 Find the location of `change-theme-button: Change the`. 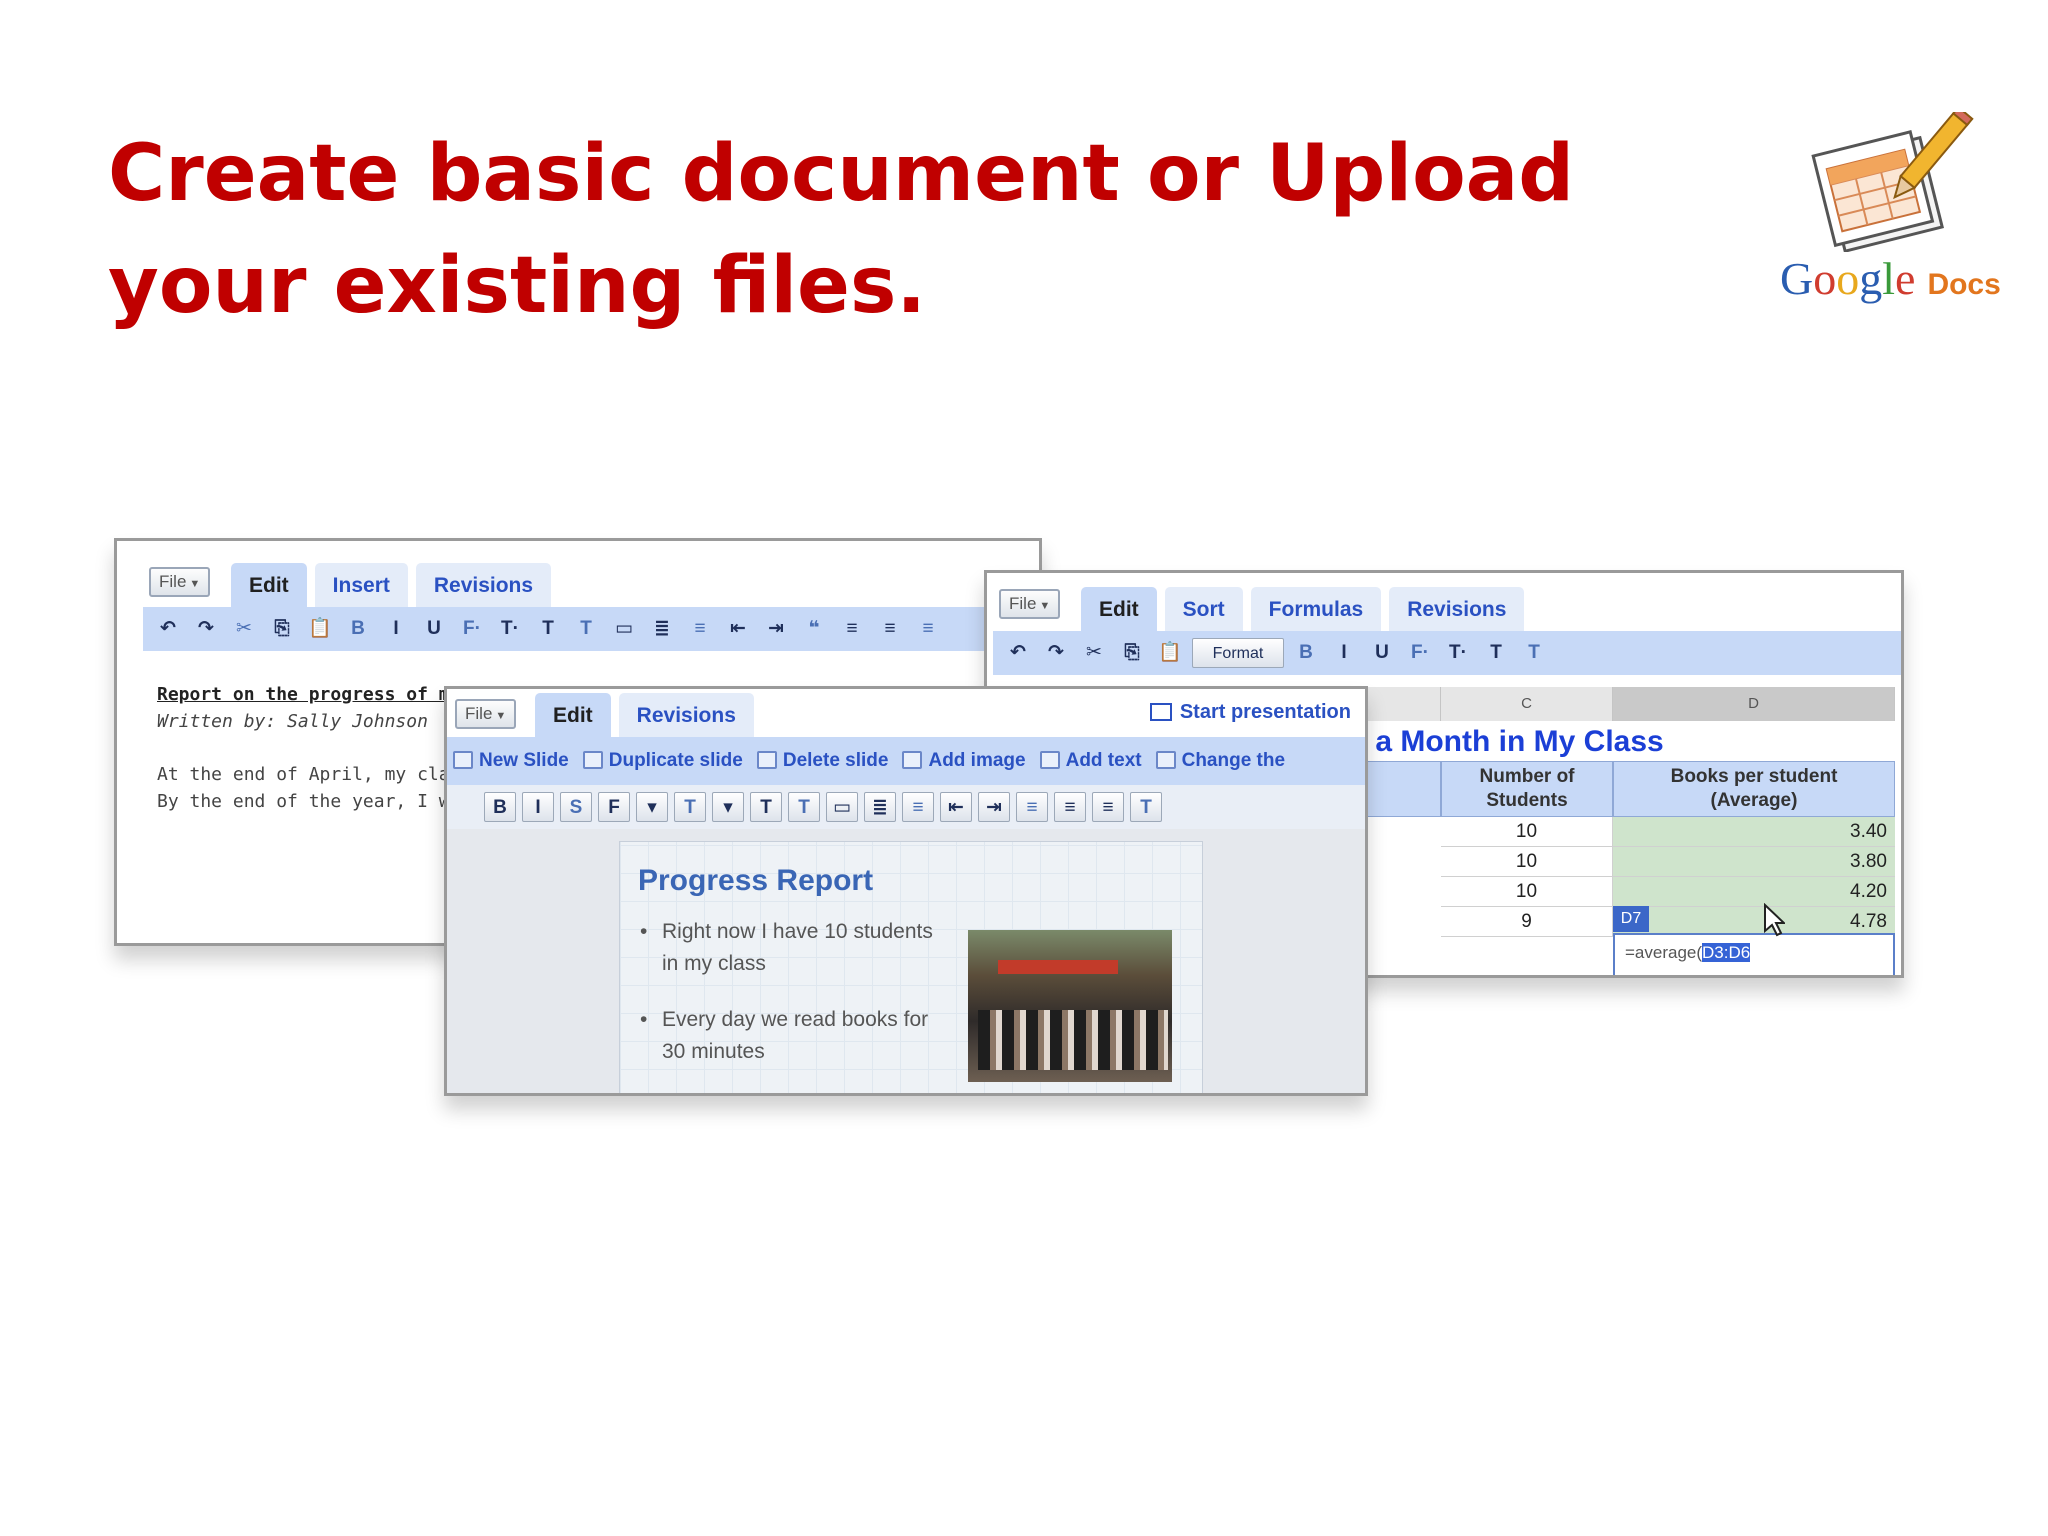

change-theme-button: Change the is located at coordinates (1220, 761).